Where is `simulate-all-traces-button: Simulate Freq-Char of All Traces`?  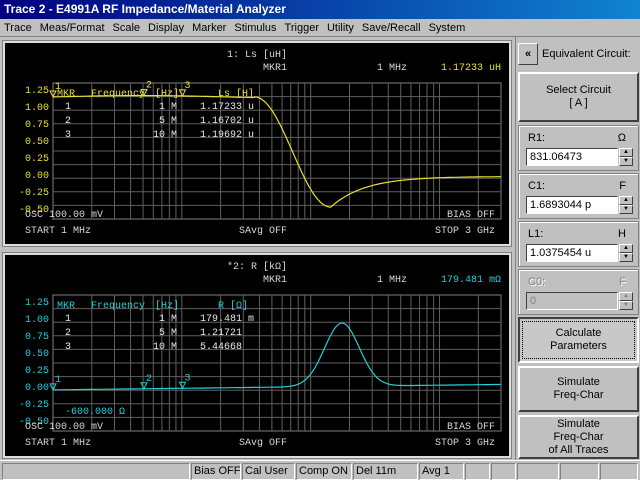
simulate-all-traces-button: Simulate Freq-Char of All Traces is located at coordinates (578, 437).